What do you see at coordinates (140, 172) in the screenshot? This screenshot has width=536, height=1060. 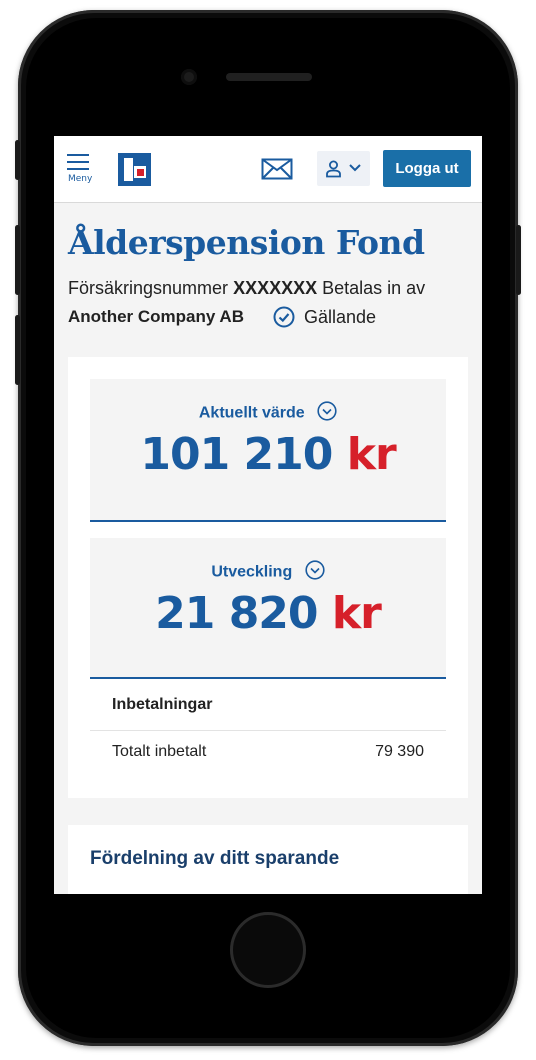 I see `logo-red-square` at bounding box center [140, 172].